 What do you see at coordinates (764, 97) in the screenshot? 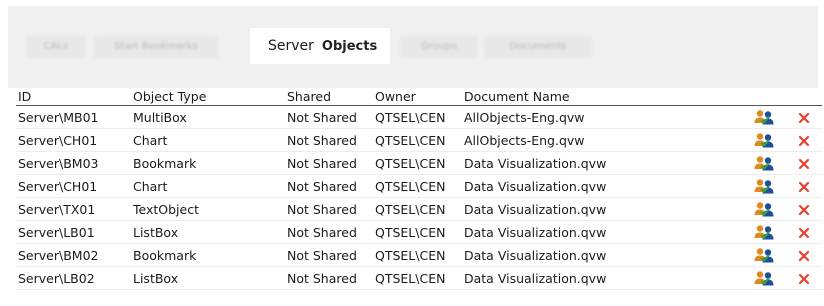
I see `col-header-manage` at bounding box center [764, 97].